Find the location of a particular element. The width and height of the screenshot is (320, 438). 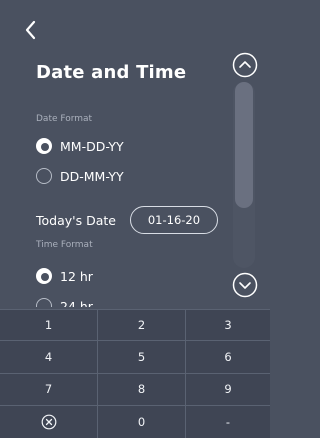

chevron-up-circle-icon is located at coordinates (245, 65).